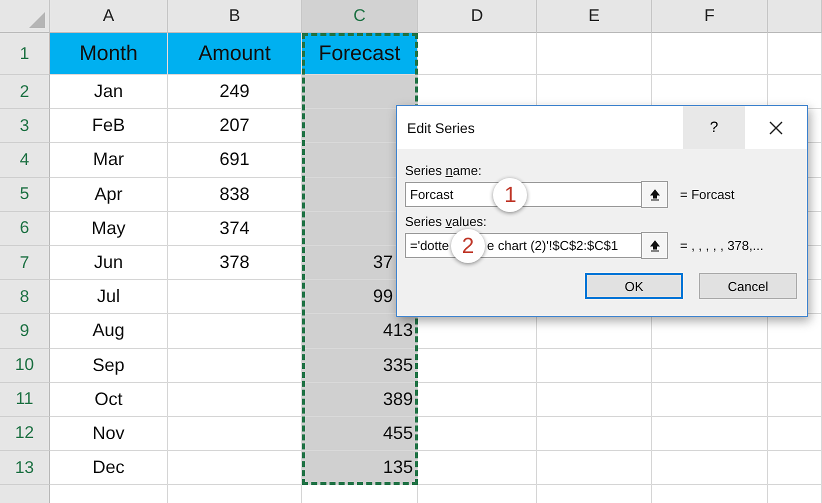 Image resolution: width=822 pixels, height=503 pixels. Describe the element at coordinates (25, 331) in the screenshot. I see `row-header: 9` at that location.